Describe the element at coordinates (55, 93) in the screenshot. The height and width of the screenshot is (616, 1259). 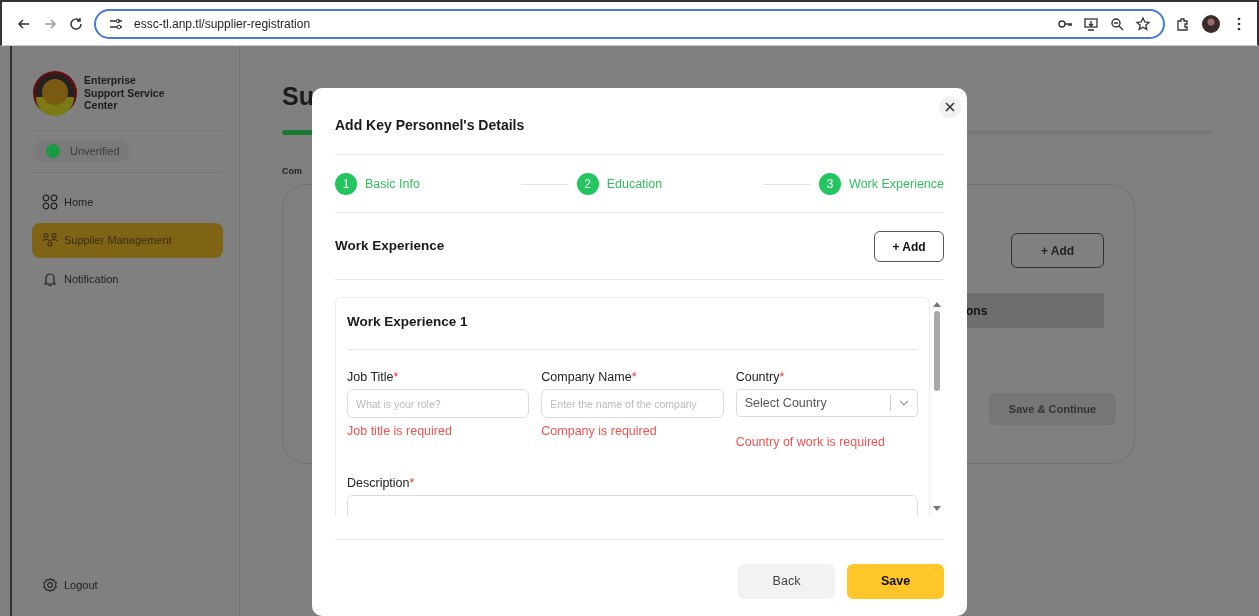
I see `logo-icon` at that location.